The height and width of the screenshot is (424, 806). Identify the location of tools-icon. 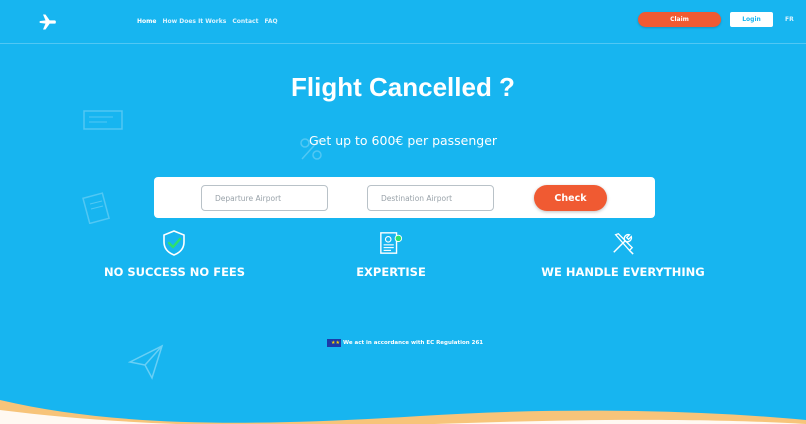
(623, 244).